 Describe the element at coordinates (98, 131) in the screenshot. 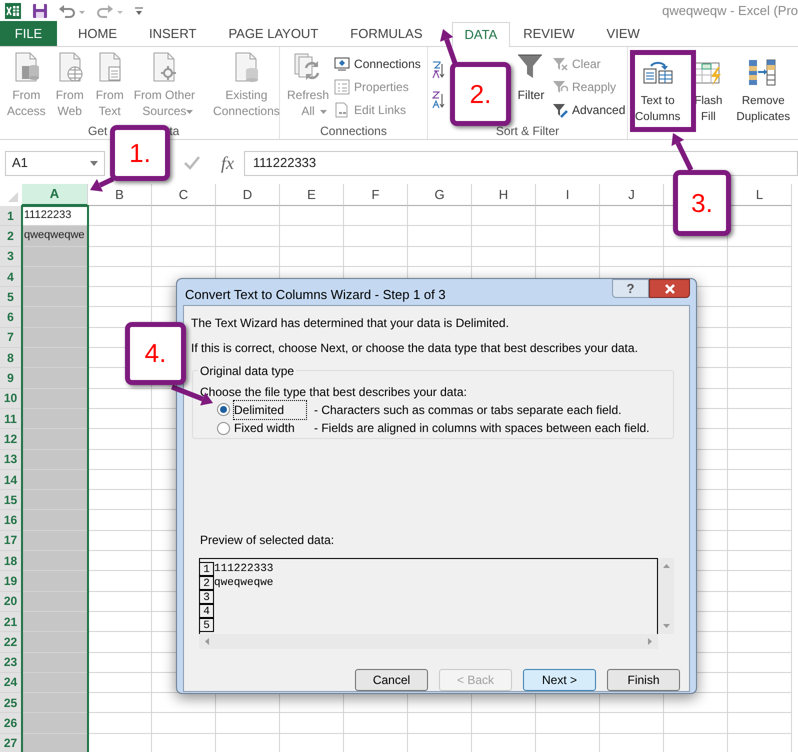

I see `group-label: Get` at that location.